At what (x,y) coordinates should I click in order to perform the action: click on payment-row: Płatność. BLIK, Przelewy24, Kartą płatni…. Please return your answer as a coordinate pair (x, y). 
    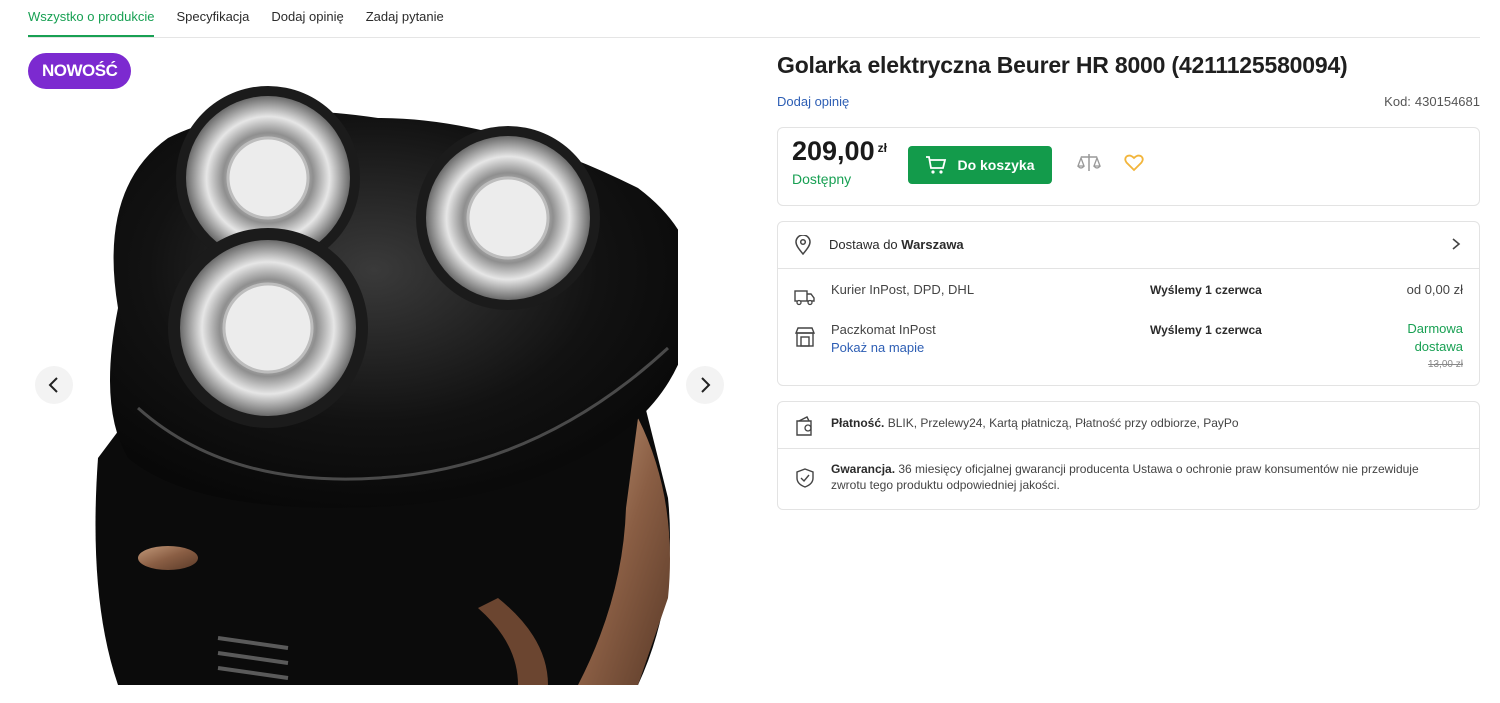
    Looking at the image, I should click on (1128, 425).